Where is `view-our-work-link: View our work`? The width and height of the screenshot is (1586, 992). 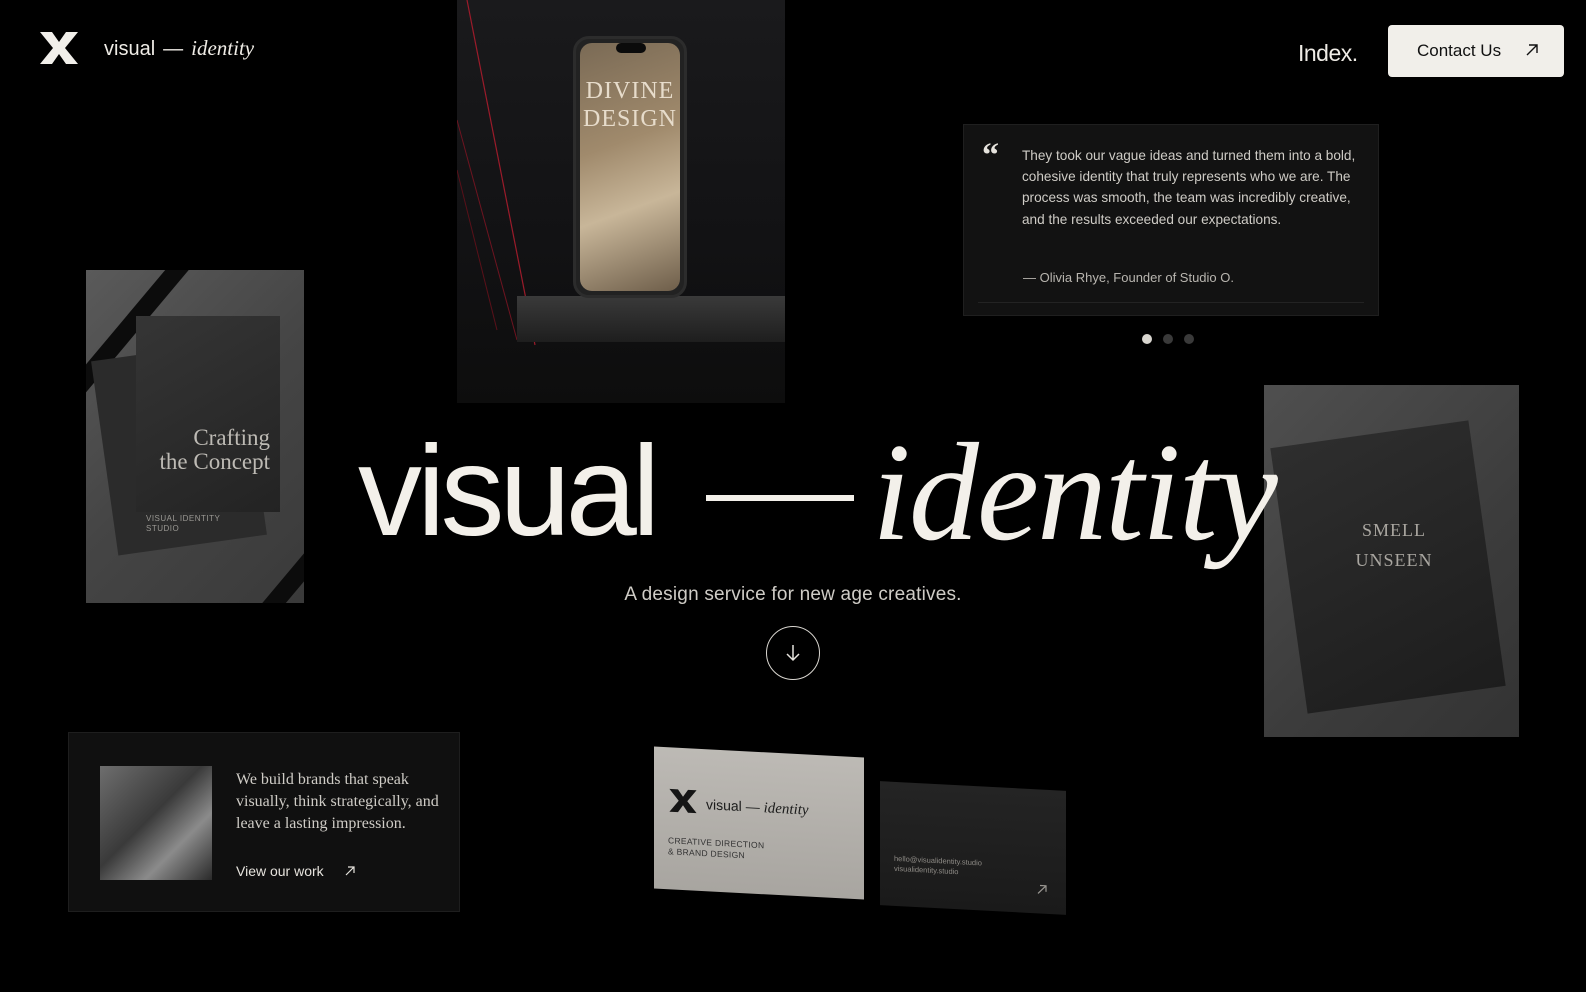
view-our-work-link: View our work is located at coordinates (296, 871).